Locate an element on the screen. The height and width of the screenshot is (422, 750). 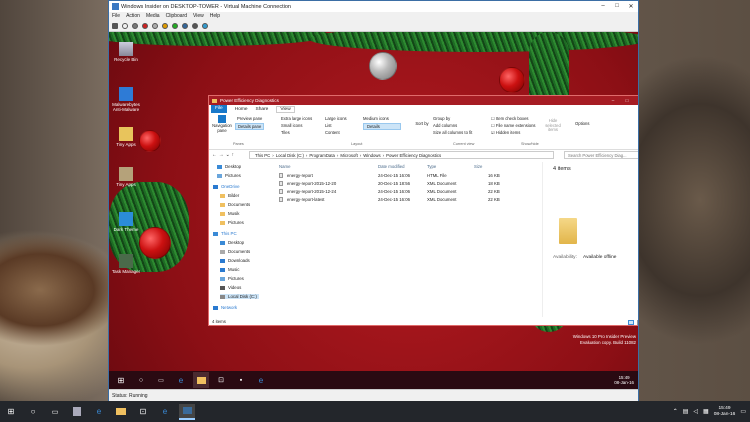
host-clock: 15:49 08-Jan-16 is located at coordinates (725, 411).